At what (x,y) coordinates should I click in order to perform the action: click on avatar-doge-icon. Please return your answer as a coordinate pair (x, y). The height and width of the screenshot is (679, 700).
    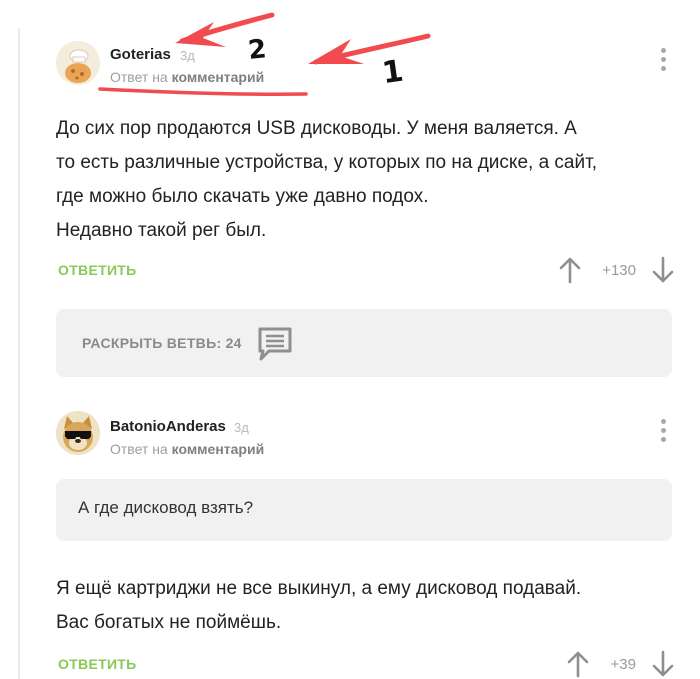
    Looking at the image, I should click on (78, 433).